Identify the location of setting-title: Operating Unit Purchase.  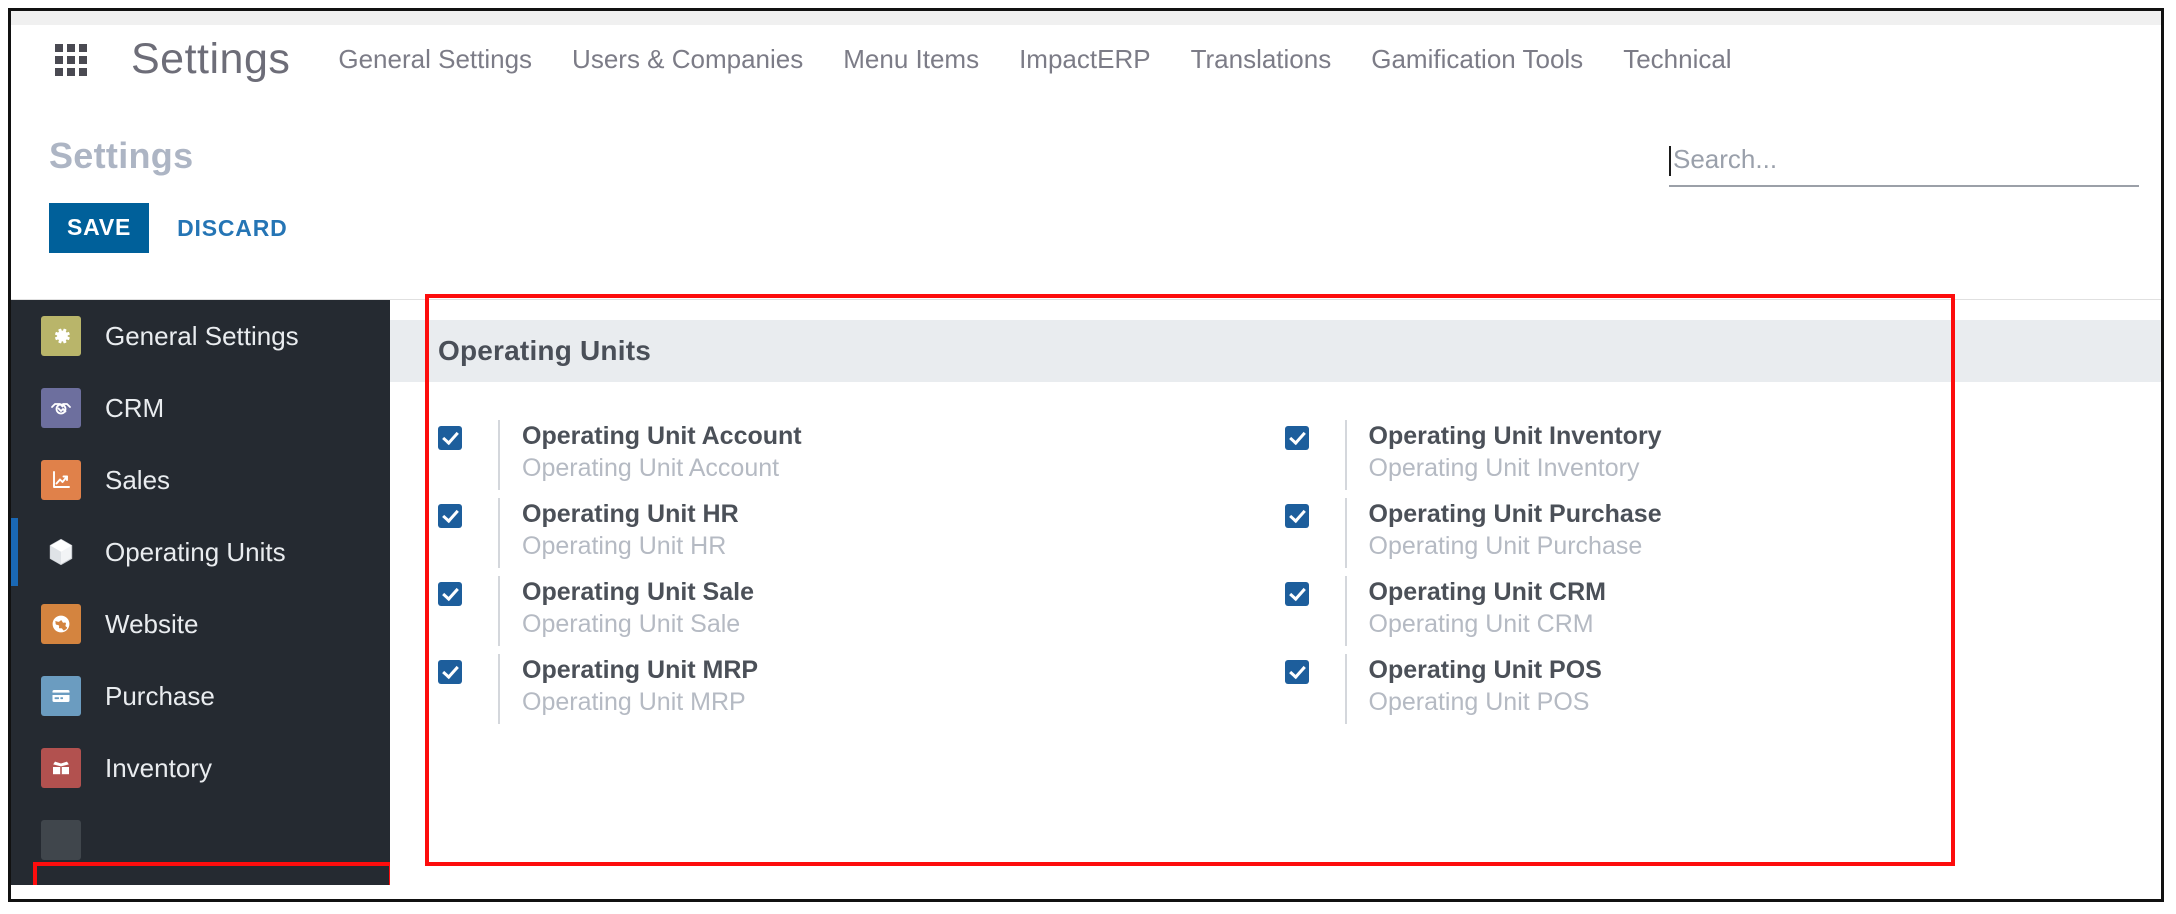
(1515, 514).